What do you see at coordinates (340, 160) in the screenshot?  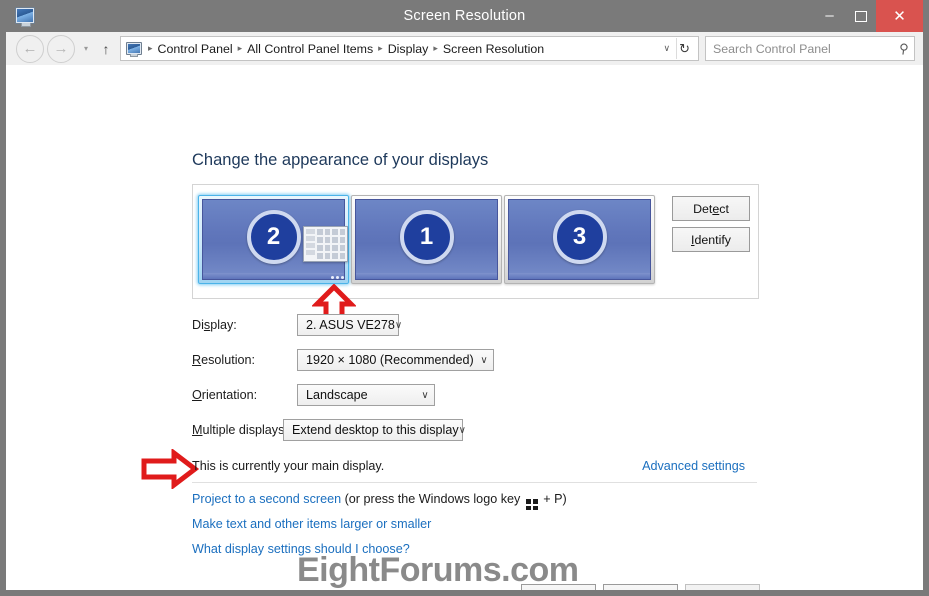 I see `page-title: Change the appearance of your displays` at bounding box center [340, 160].